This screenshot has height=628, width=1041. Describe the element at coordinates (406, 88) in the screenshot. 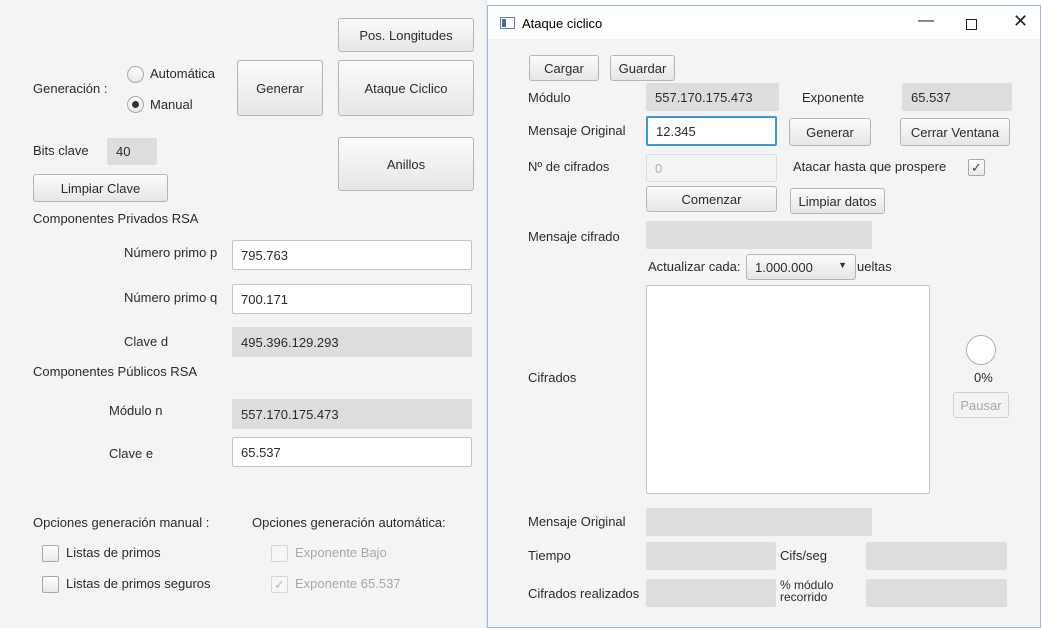

I see `ataque-ciclico-button: Ataque Ciclico` at that location.